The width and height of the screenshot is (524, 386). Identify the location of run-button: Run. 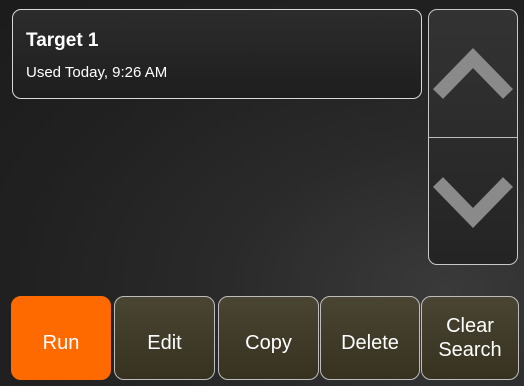
(61, 338).